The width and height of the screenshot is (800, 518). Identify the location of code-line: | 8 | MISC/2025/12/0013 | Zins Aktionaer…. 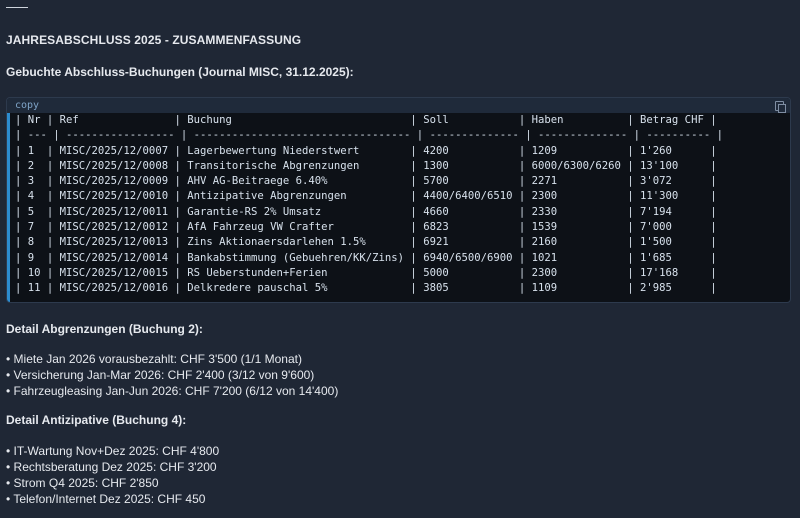
(366, 242).